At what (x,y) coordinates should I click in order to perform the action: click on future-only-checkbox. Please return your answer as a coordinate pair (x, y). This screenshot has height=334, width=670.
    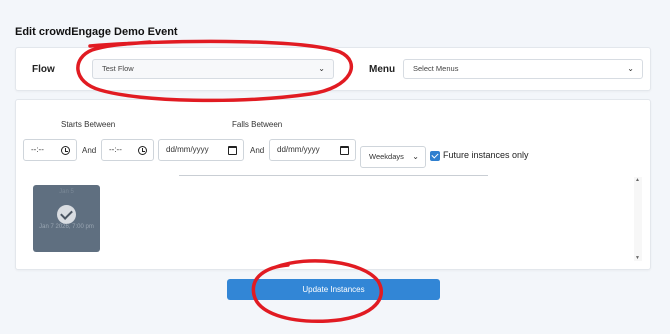
    Looking at the image, I should click on (435, 156).